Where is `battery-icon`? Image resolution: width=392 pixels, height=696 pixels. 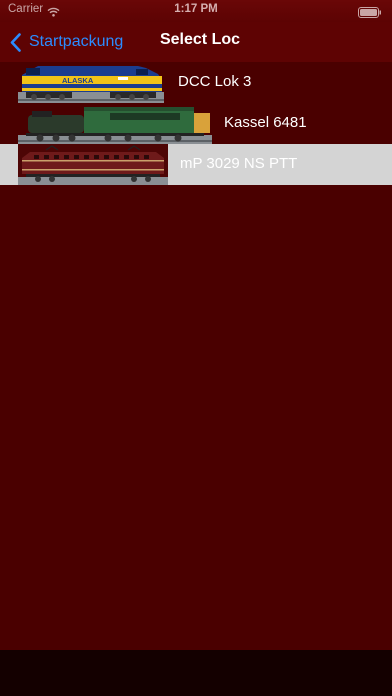 battery-icon is located at coordinates (370, 14).